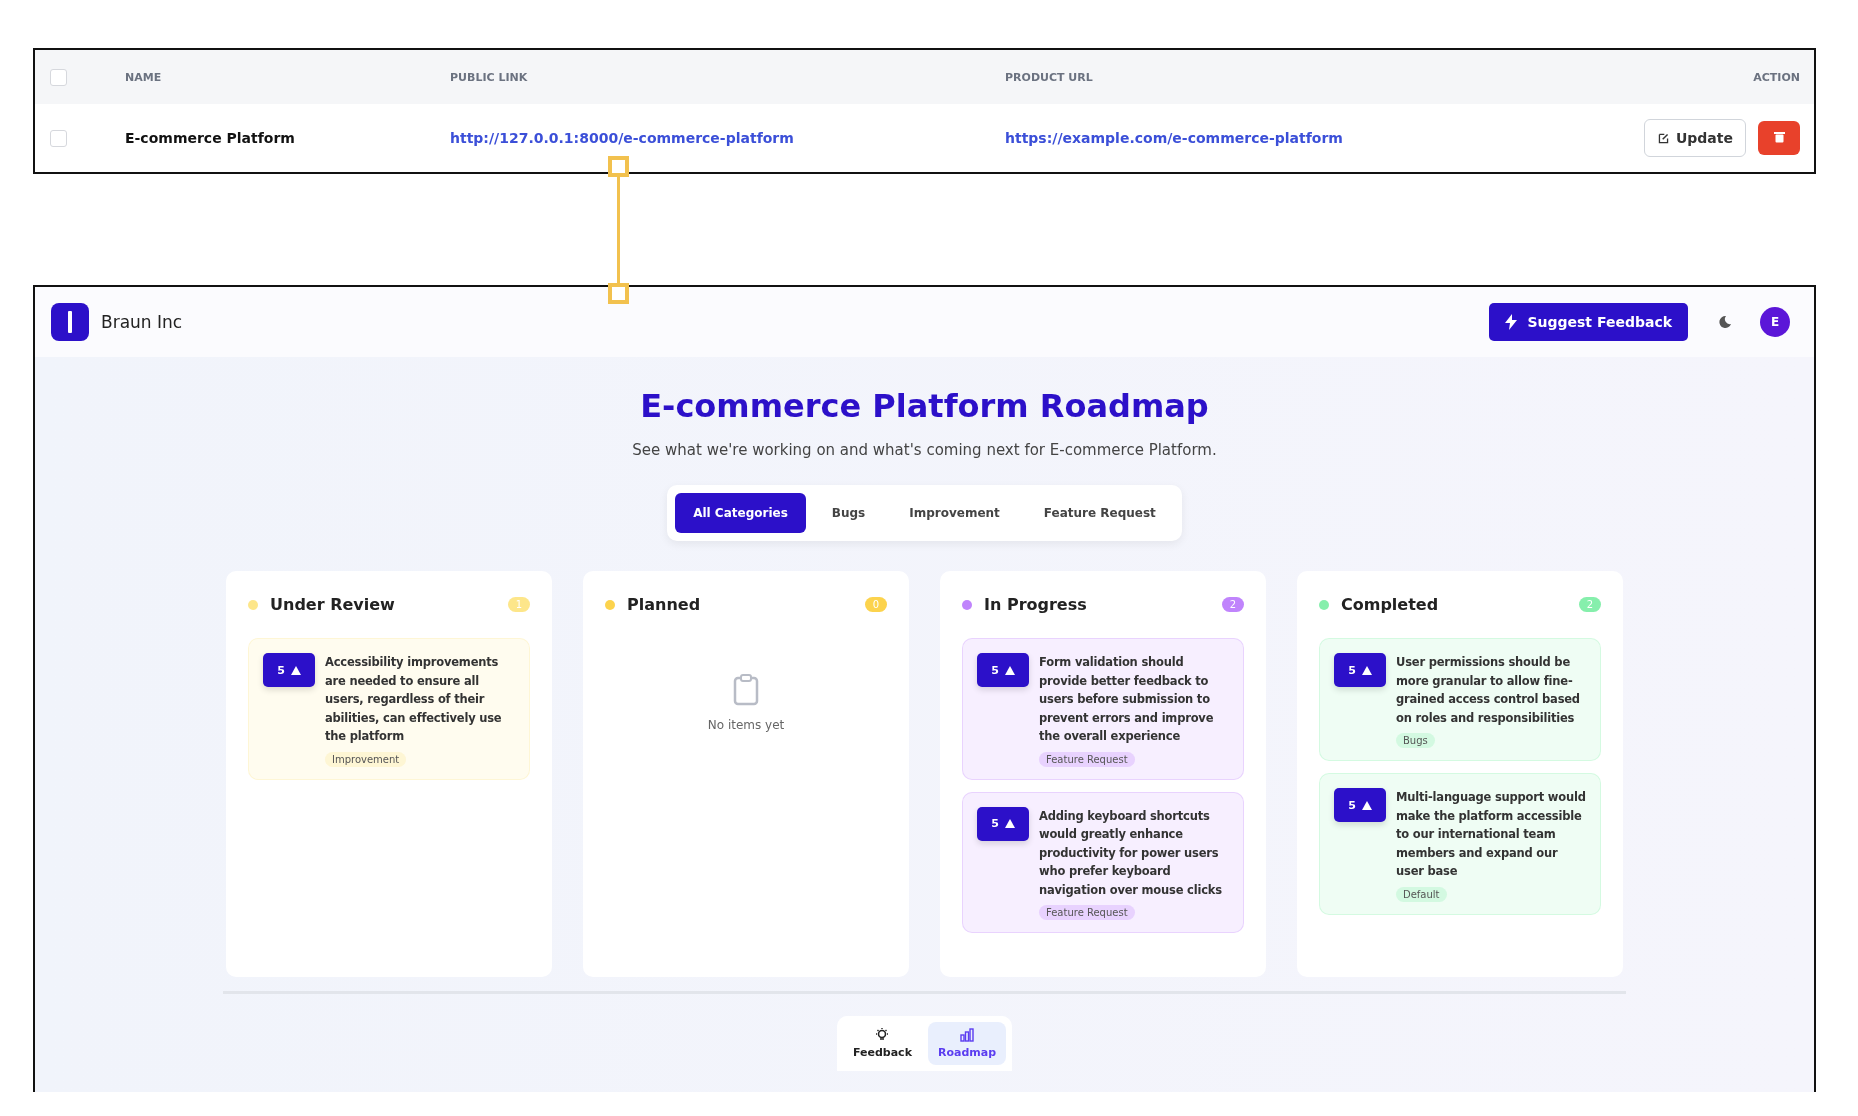  What do you see at coordinates (489, 77) in the screenshot?
I see `column-header: PUBLIC LINK` at bounding box center [489, 77].